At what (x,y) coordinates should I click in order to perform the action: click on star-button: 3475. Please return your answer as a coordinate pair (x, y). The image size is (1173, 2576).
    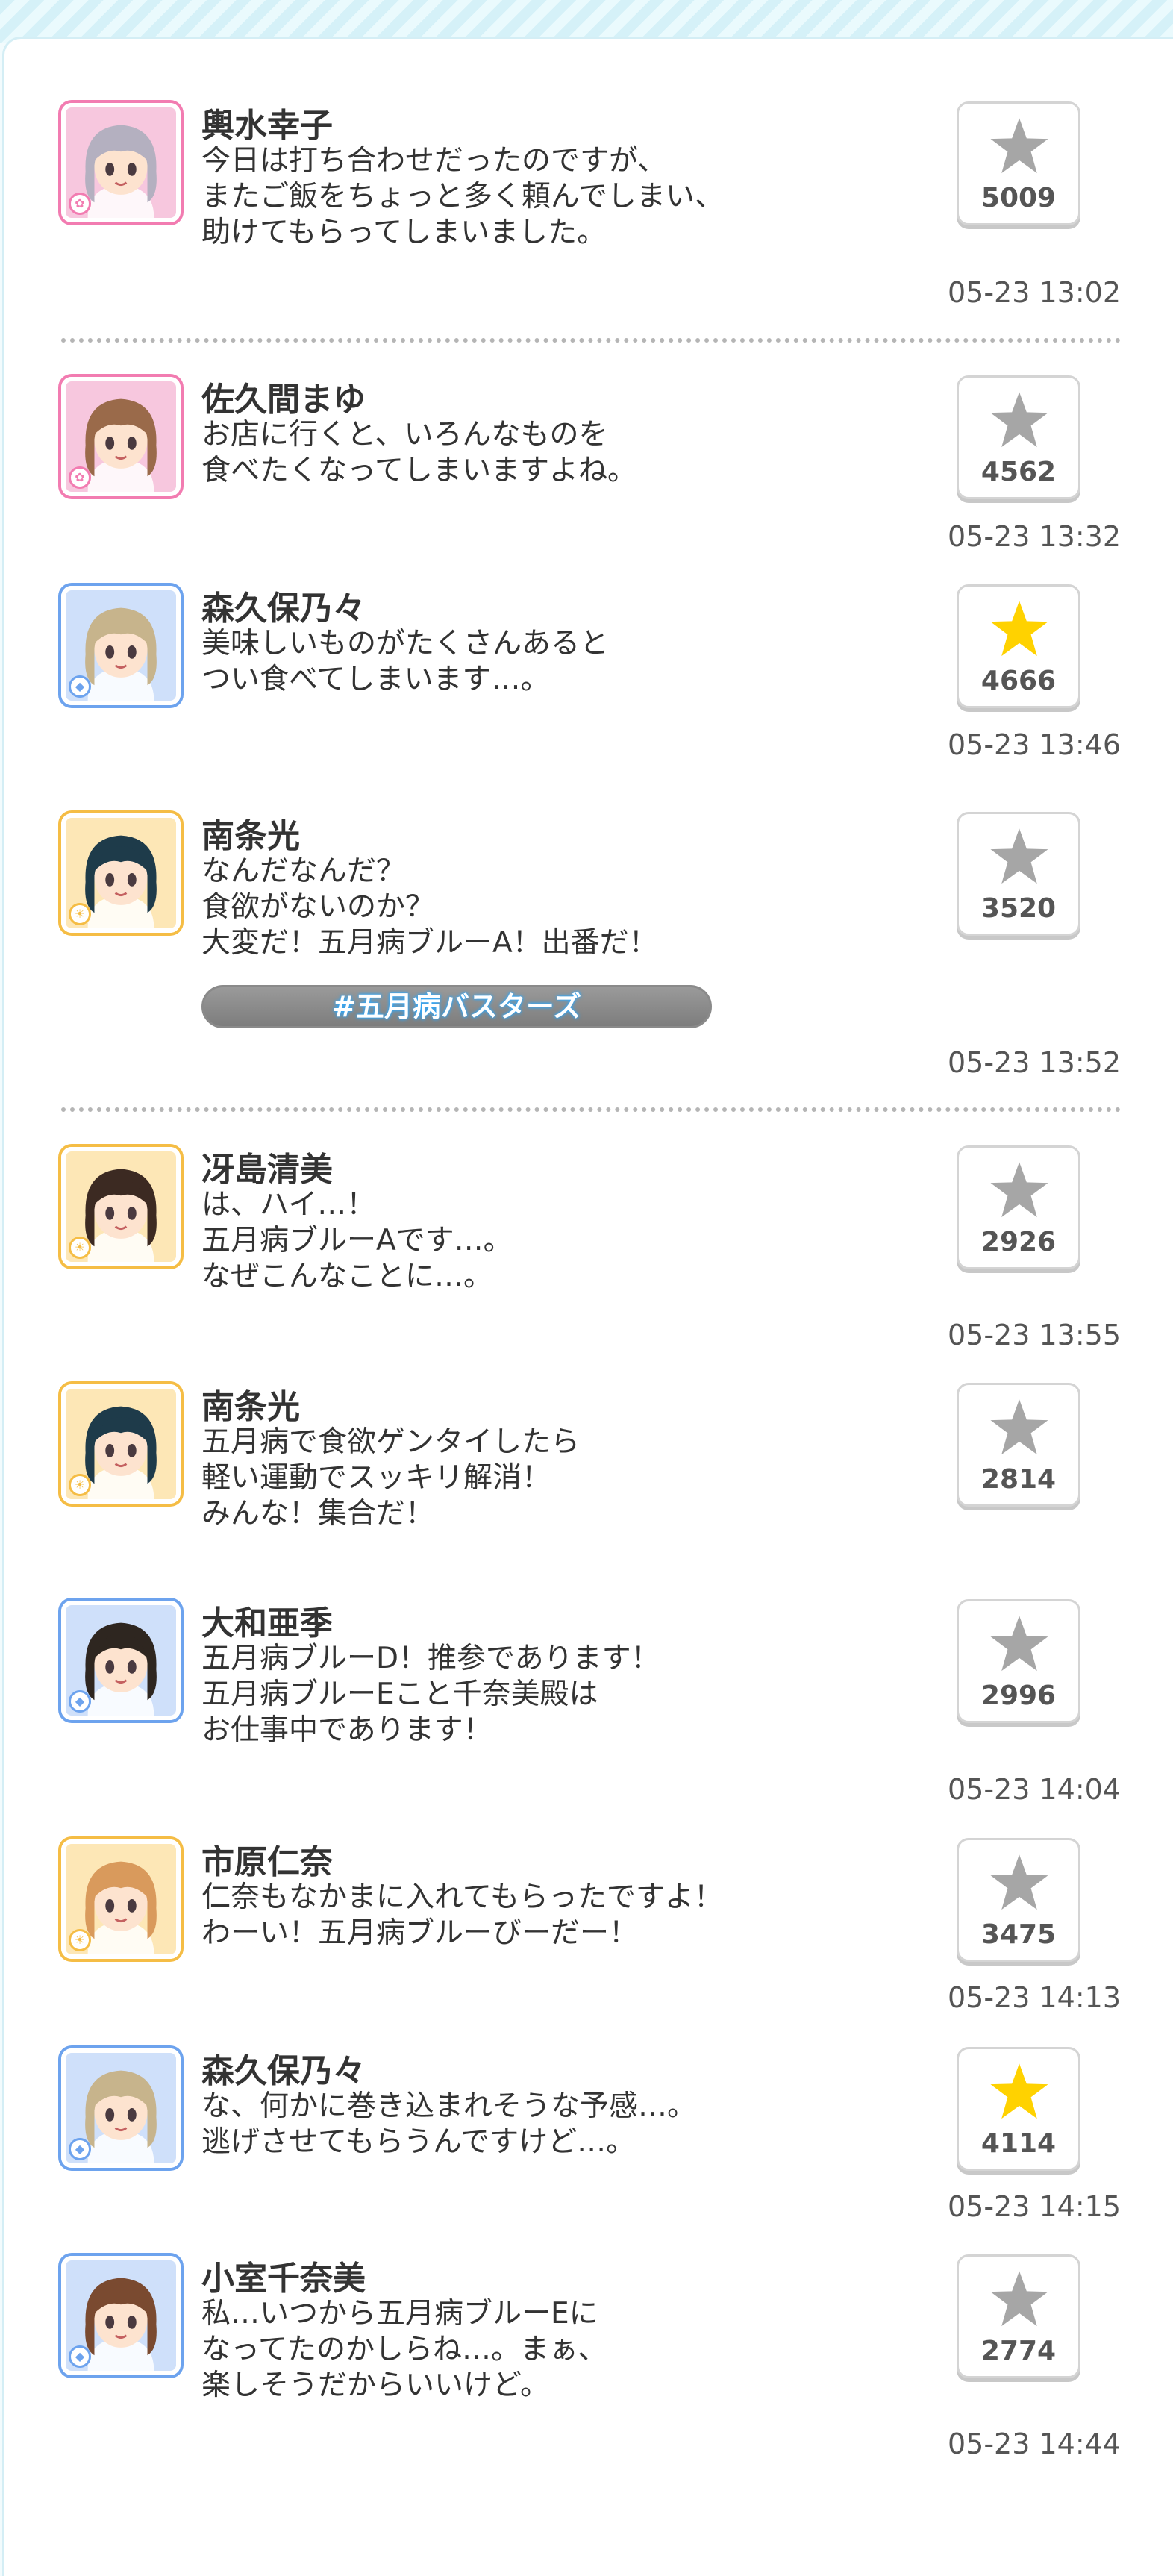
    Looking at the image, I should click on (1018, 1900).